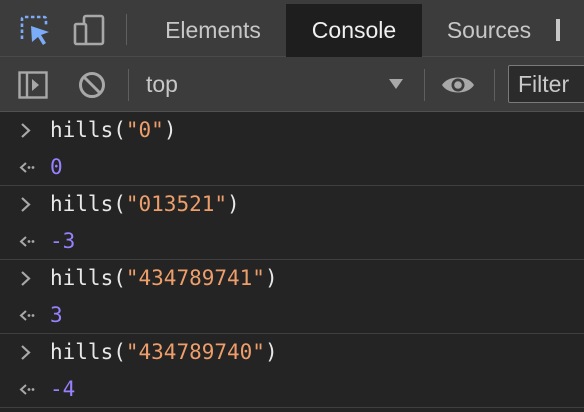  I want to click on inspect-element-icon, so click(35, 30).